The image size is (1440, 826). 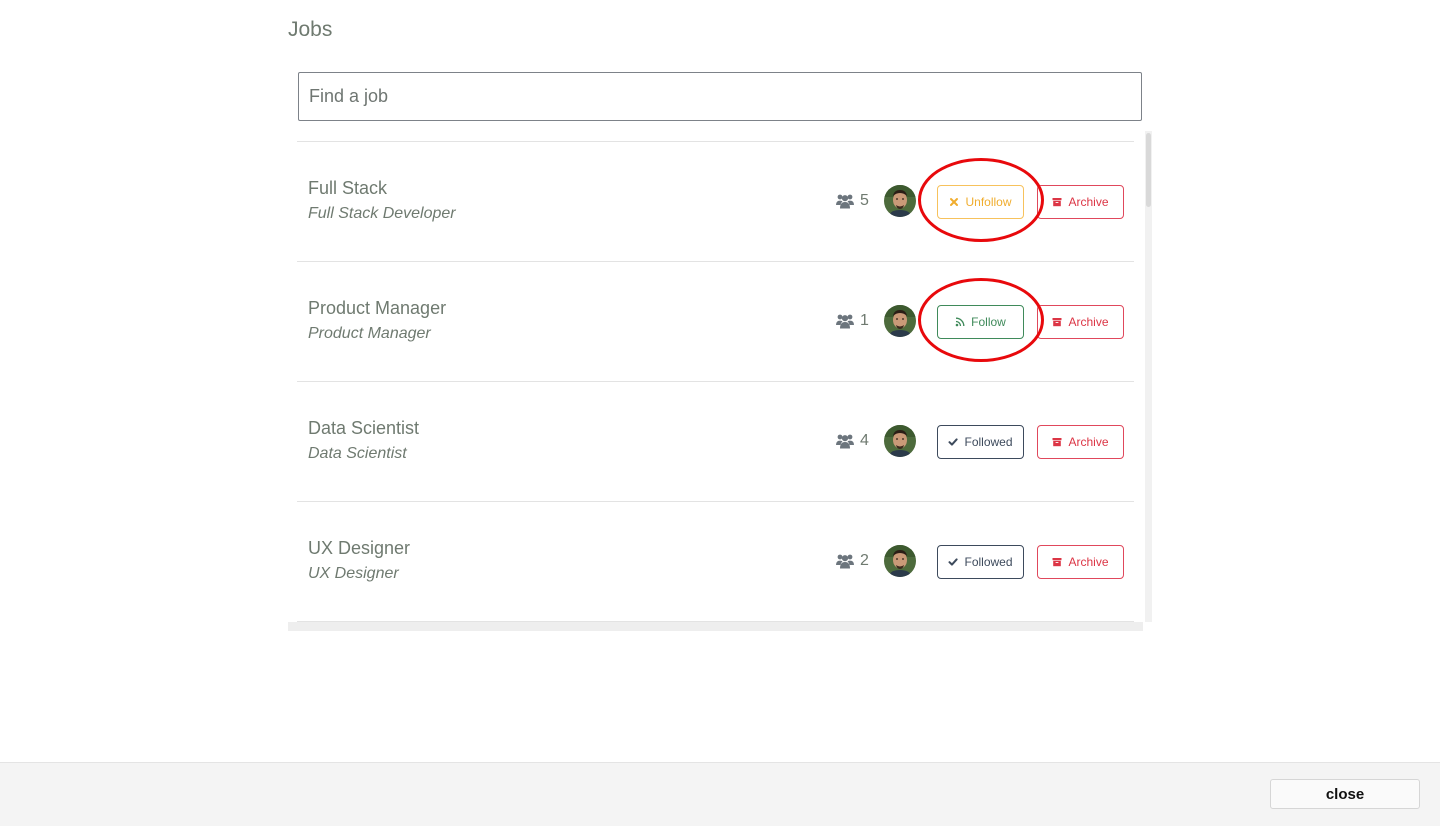 What do you see at coordinates (715, 562) in the screenshot?
I see `job-row: UX Designer UX Designer 2 Followed Archive` at bounding box center [715, 562].